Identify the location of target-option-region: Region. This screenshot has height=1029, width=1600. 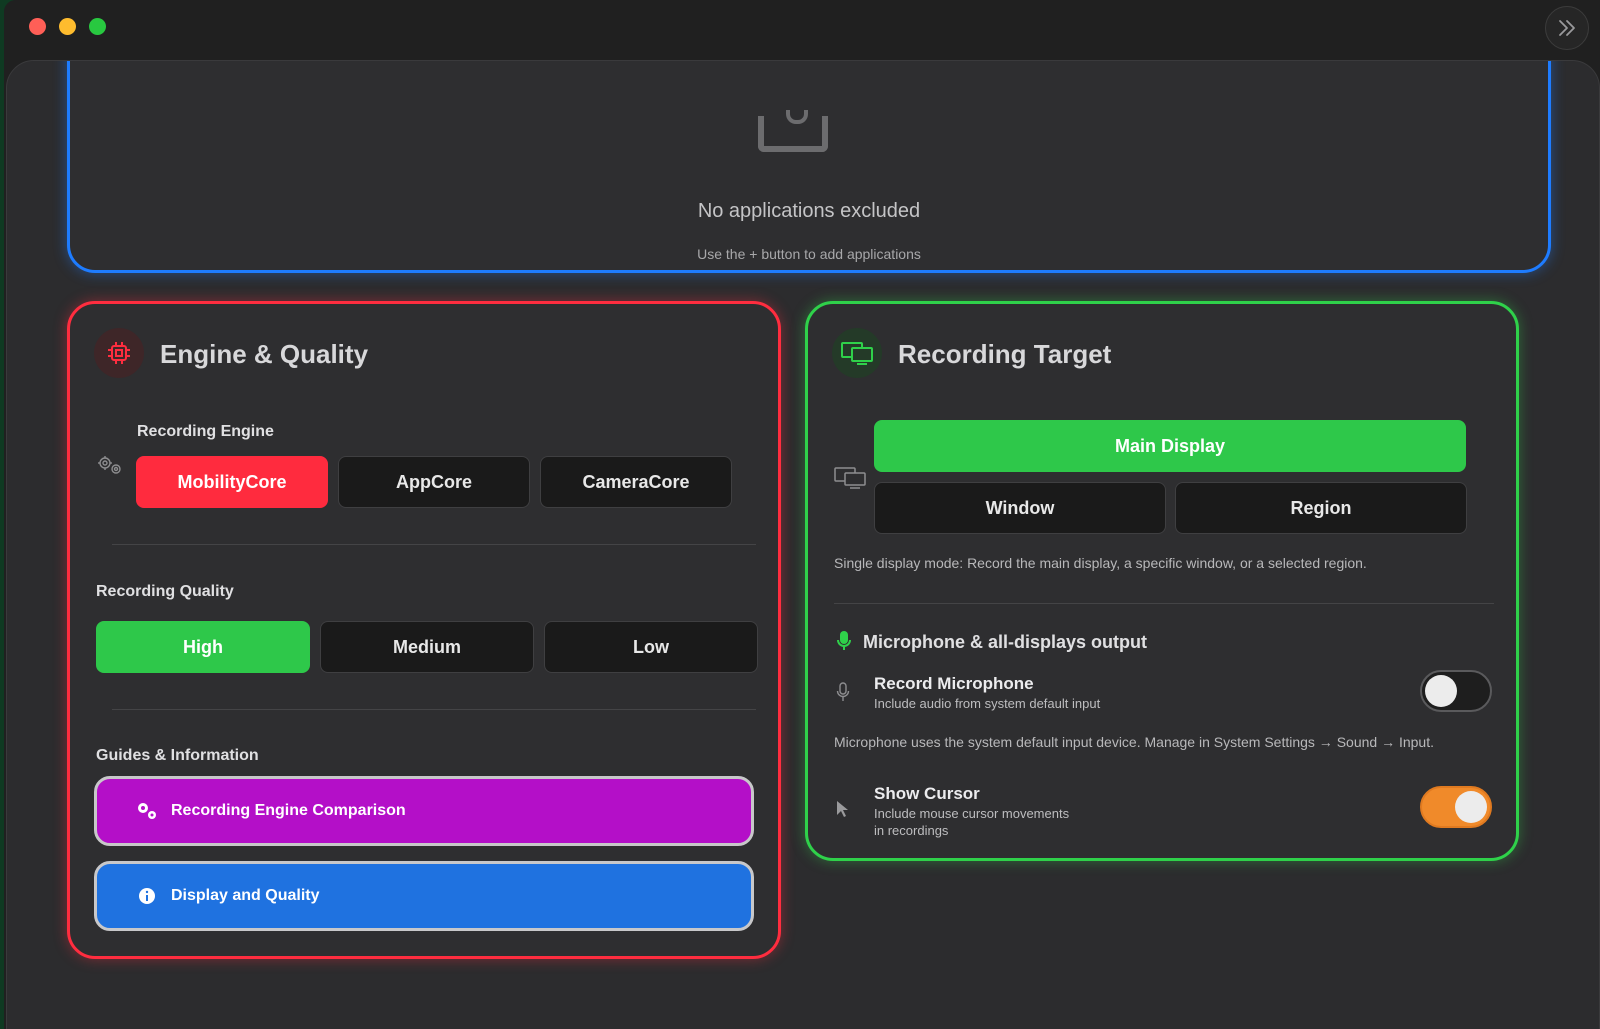
(1321, 508).